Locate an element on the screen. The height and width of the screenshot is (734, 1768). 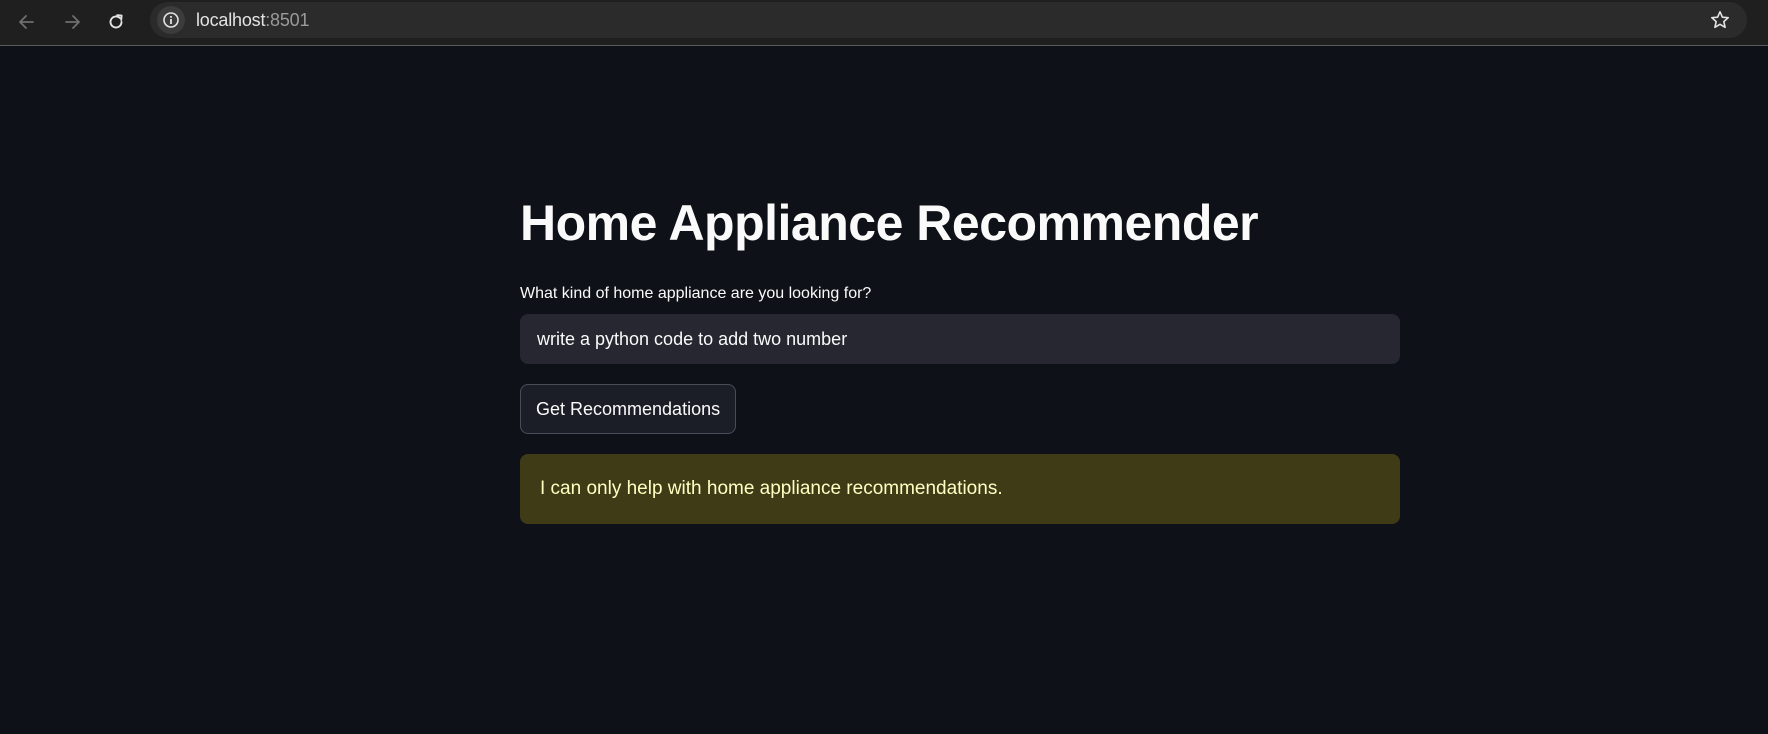
site-info-button is located at coordinates (171, 20).